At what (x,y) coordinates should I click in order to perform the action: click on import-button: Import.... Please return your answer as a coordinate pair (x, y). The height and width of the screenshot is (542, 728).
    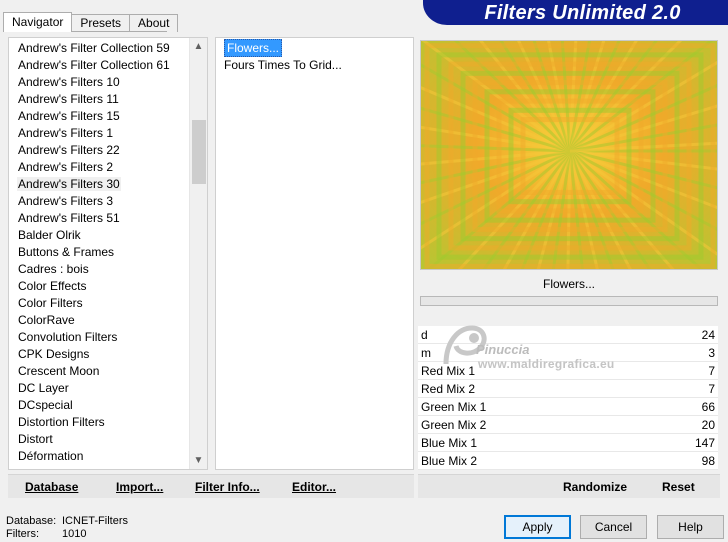
    Looking at the image, I should click on (139, 487).